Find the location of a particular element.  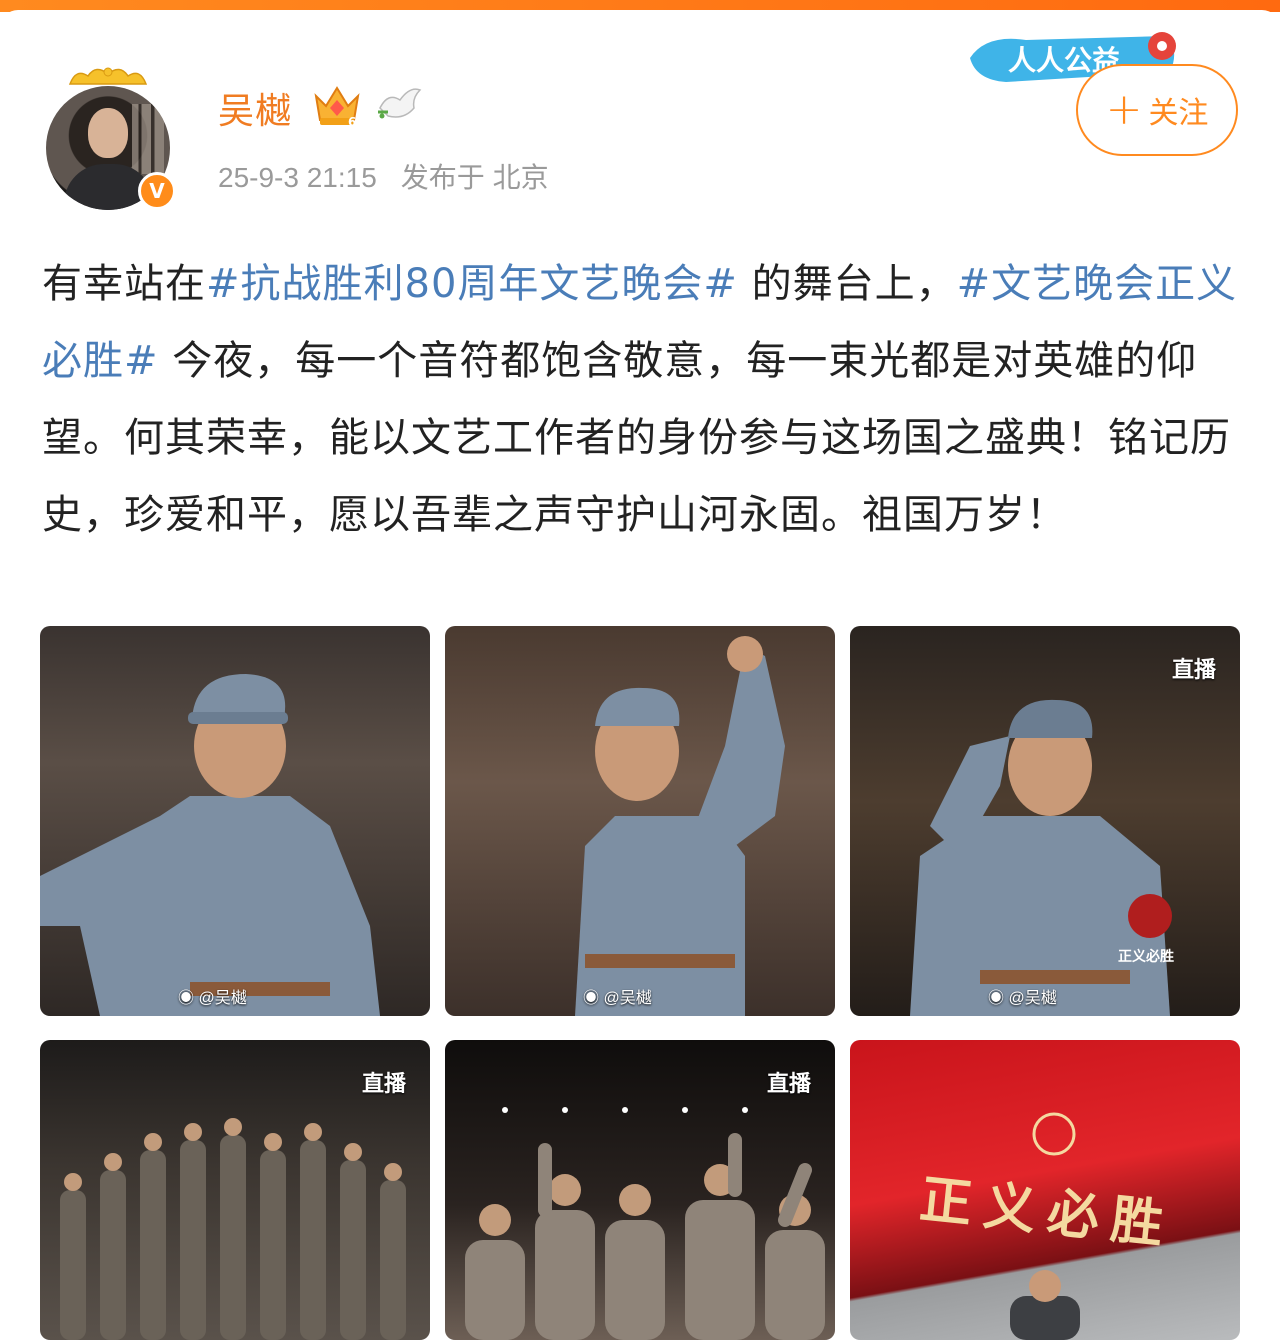

text-part-1: 有幸站在 is located at coordinates (124, 284).